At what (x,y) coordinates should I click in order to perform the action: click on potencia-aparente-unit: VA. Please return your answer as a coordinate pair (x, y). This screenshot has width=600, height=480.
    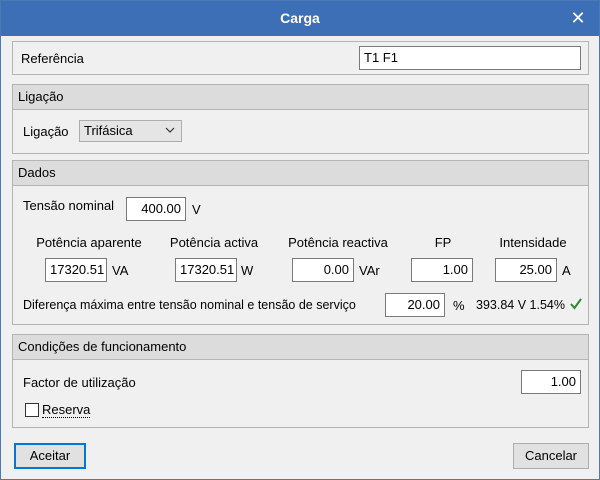
    Looking at the image, I should click on (120, 270).